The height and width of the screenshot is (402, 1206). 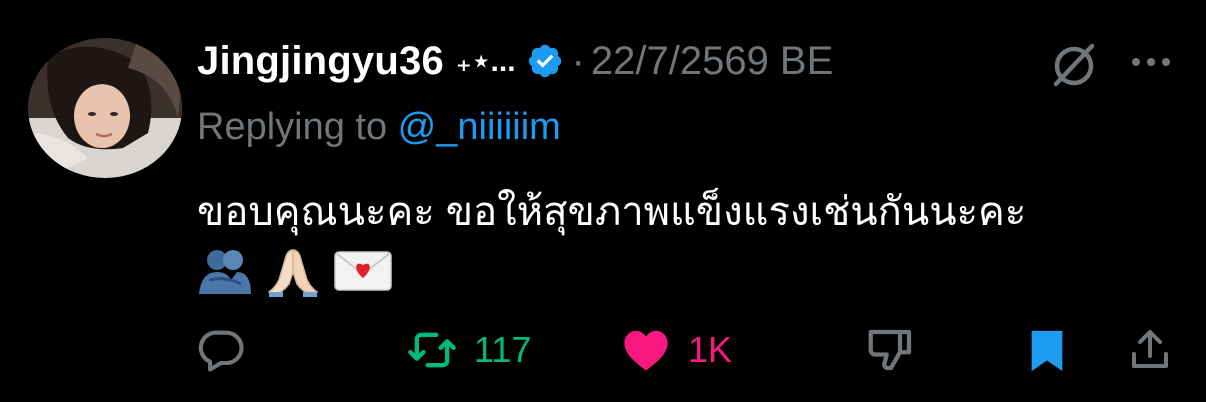 I want to click on reply-icon, so click(x=221, y=351).